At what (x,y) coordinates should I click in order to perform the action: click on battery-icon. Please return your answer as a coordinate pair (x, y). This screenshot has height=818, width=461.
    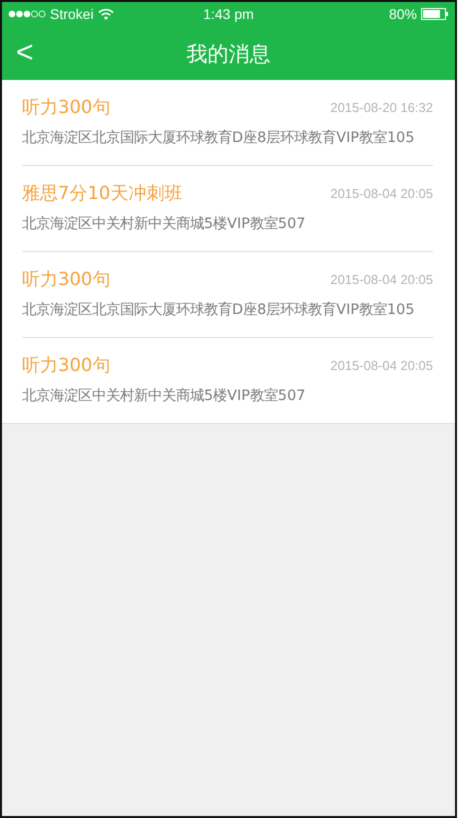
    Looking at the image, I should click on (435, 14).